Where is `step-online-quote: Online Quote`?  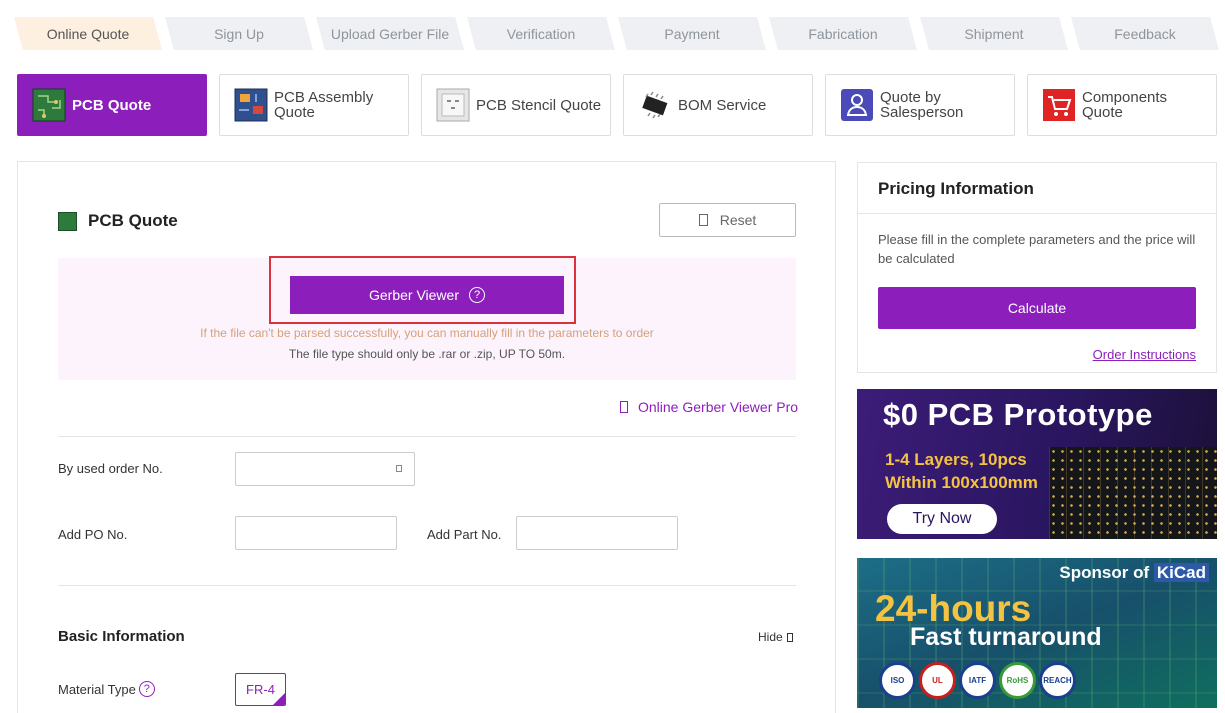
step-online-quote: Online Quote is located at coordinates (88, 33).